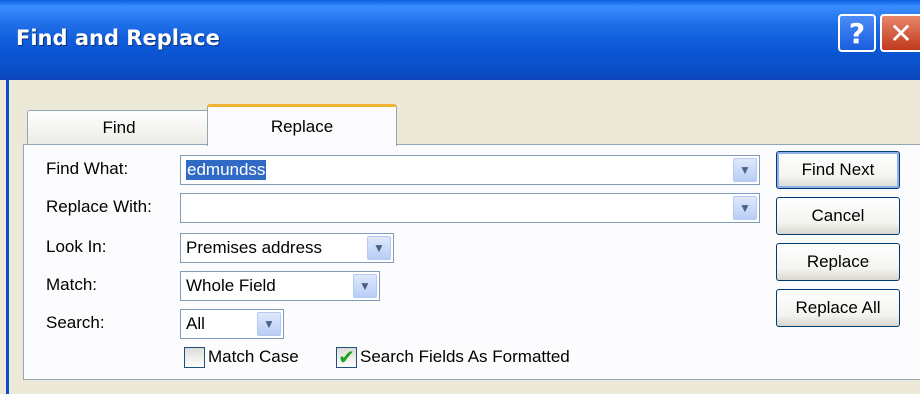 The width and height of the screenshot is (920, 394). Describe the element at coordinates (280, 286) in the screenshot. I see `match-combo: Whole Field ▼` at that location.